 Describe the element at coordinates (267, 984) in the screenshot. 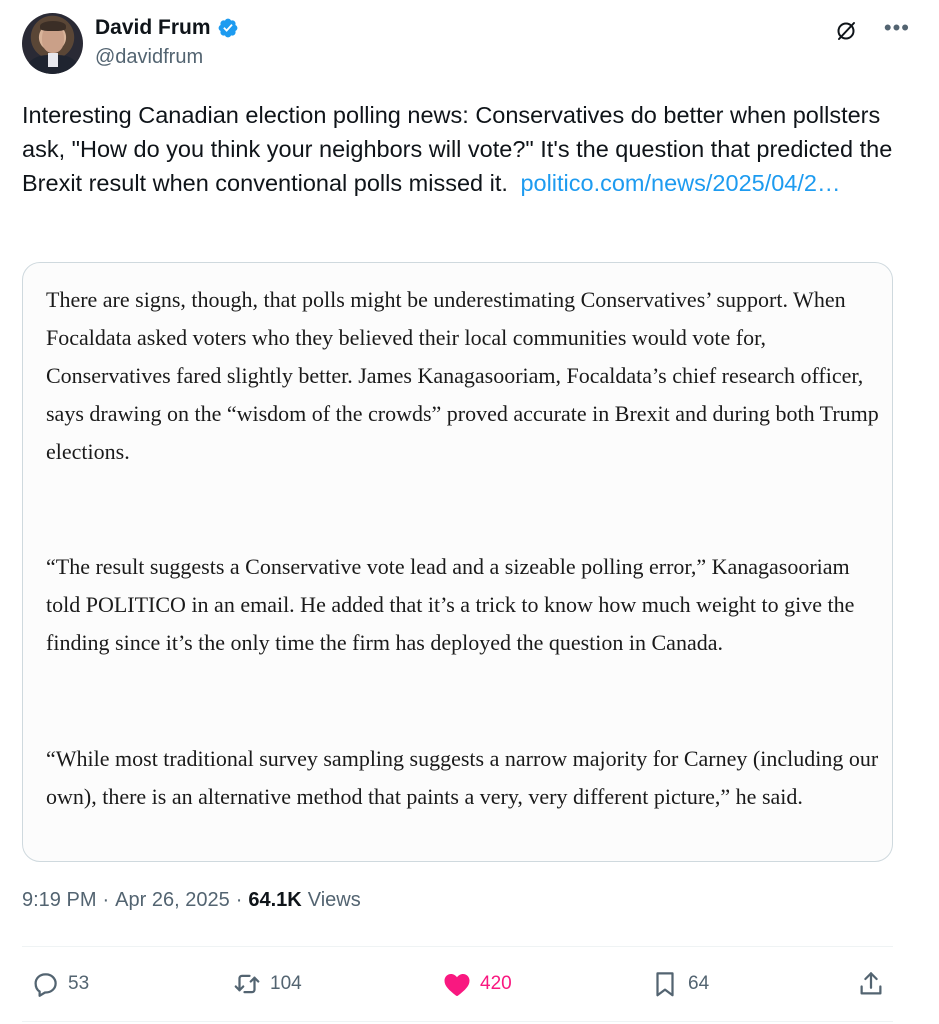

I see `repost-button: 104` at that location.